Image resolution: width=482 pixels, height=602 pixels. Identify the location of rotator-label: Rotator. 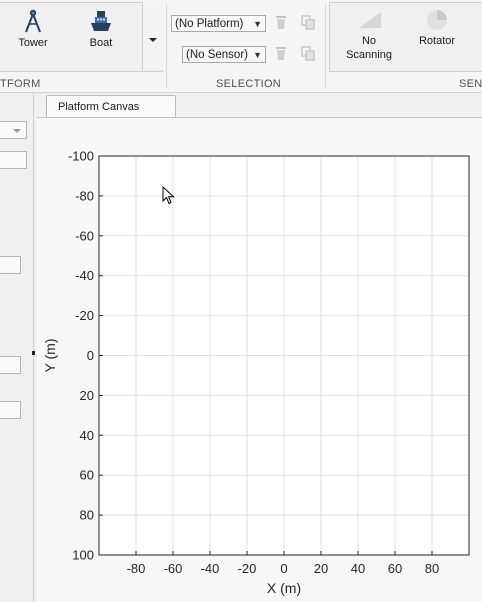
(437, 41).